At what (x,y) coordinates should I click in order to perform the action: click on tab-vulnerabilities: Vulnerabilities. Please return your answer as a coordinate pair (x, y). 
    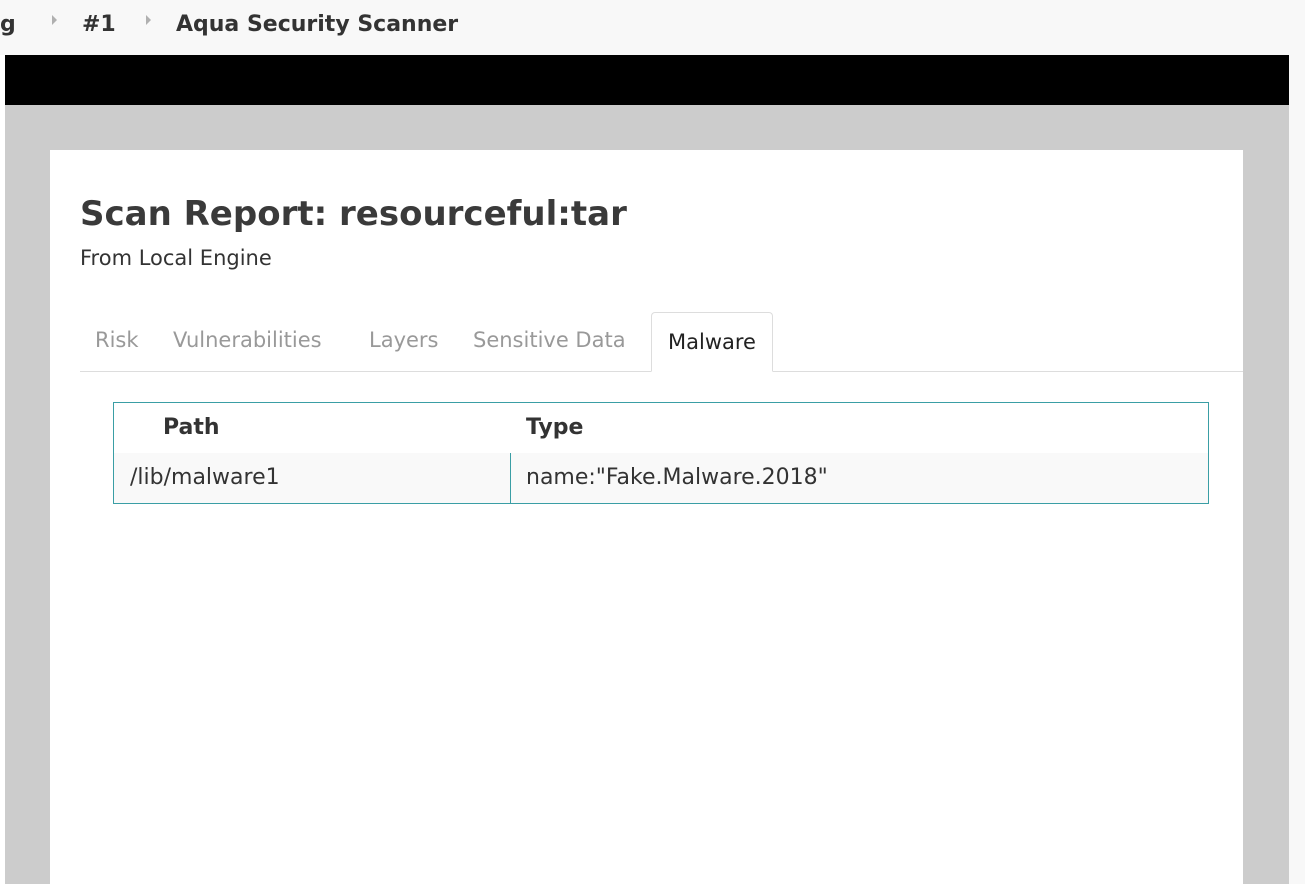
    Looking at the image, I should click on (247, 342).